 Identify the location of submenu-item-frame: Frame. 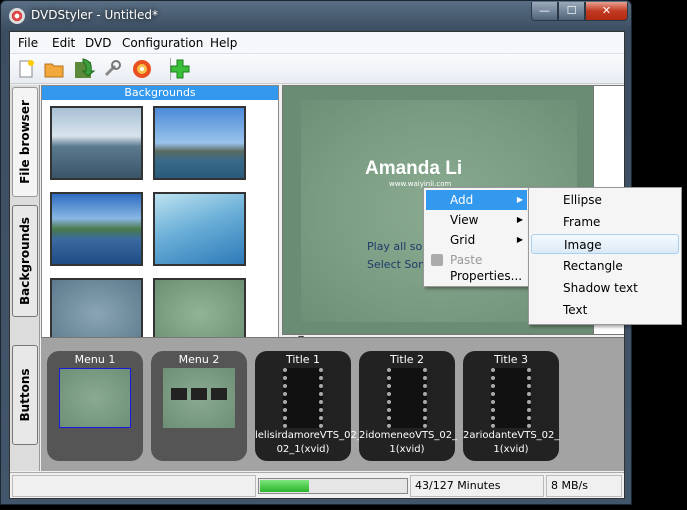
(605, 222).